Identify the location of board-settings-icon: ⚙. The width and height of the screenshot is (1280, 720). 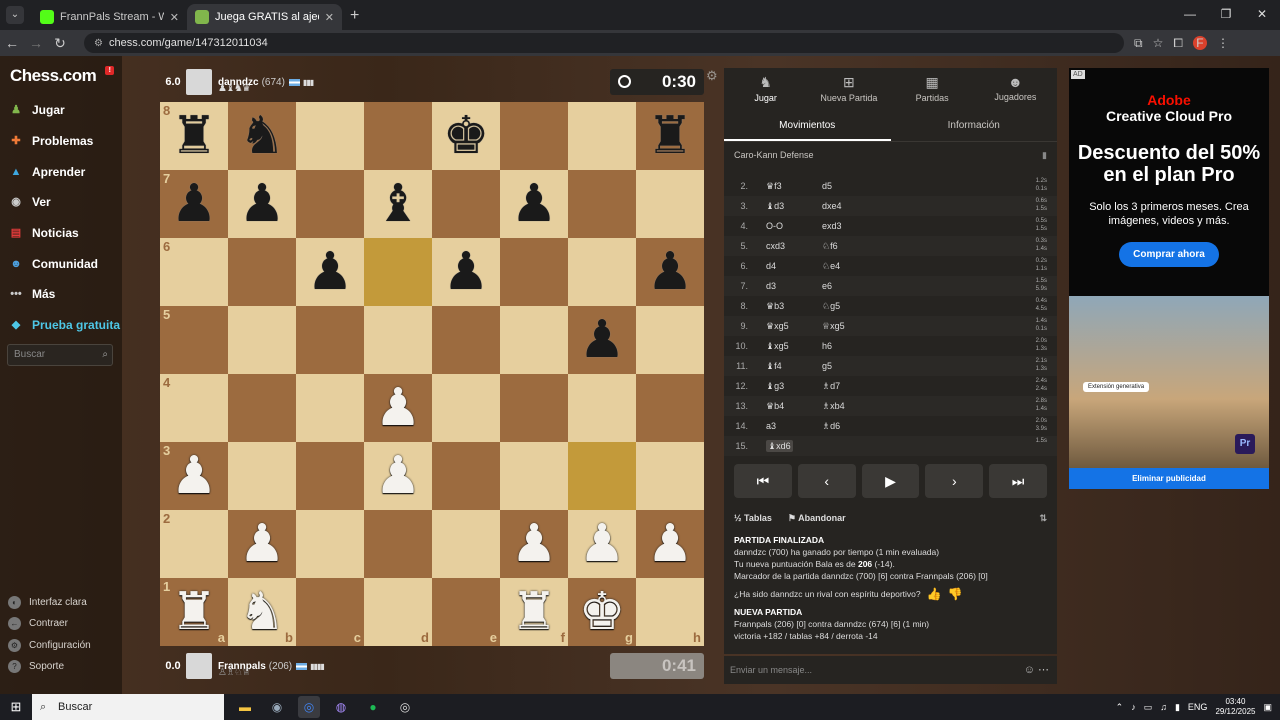
(712, 76).